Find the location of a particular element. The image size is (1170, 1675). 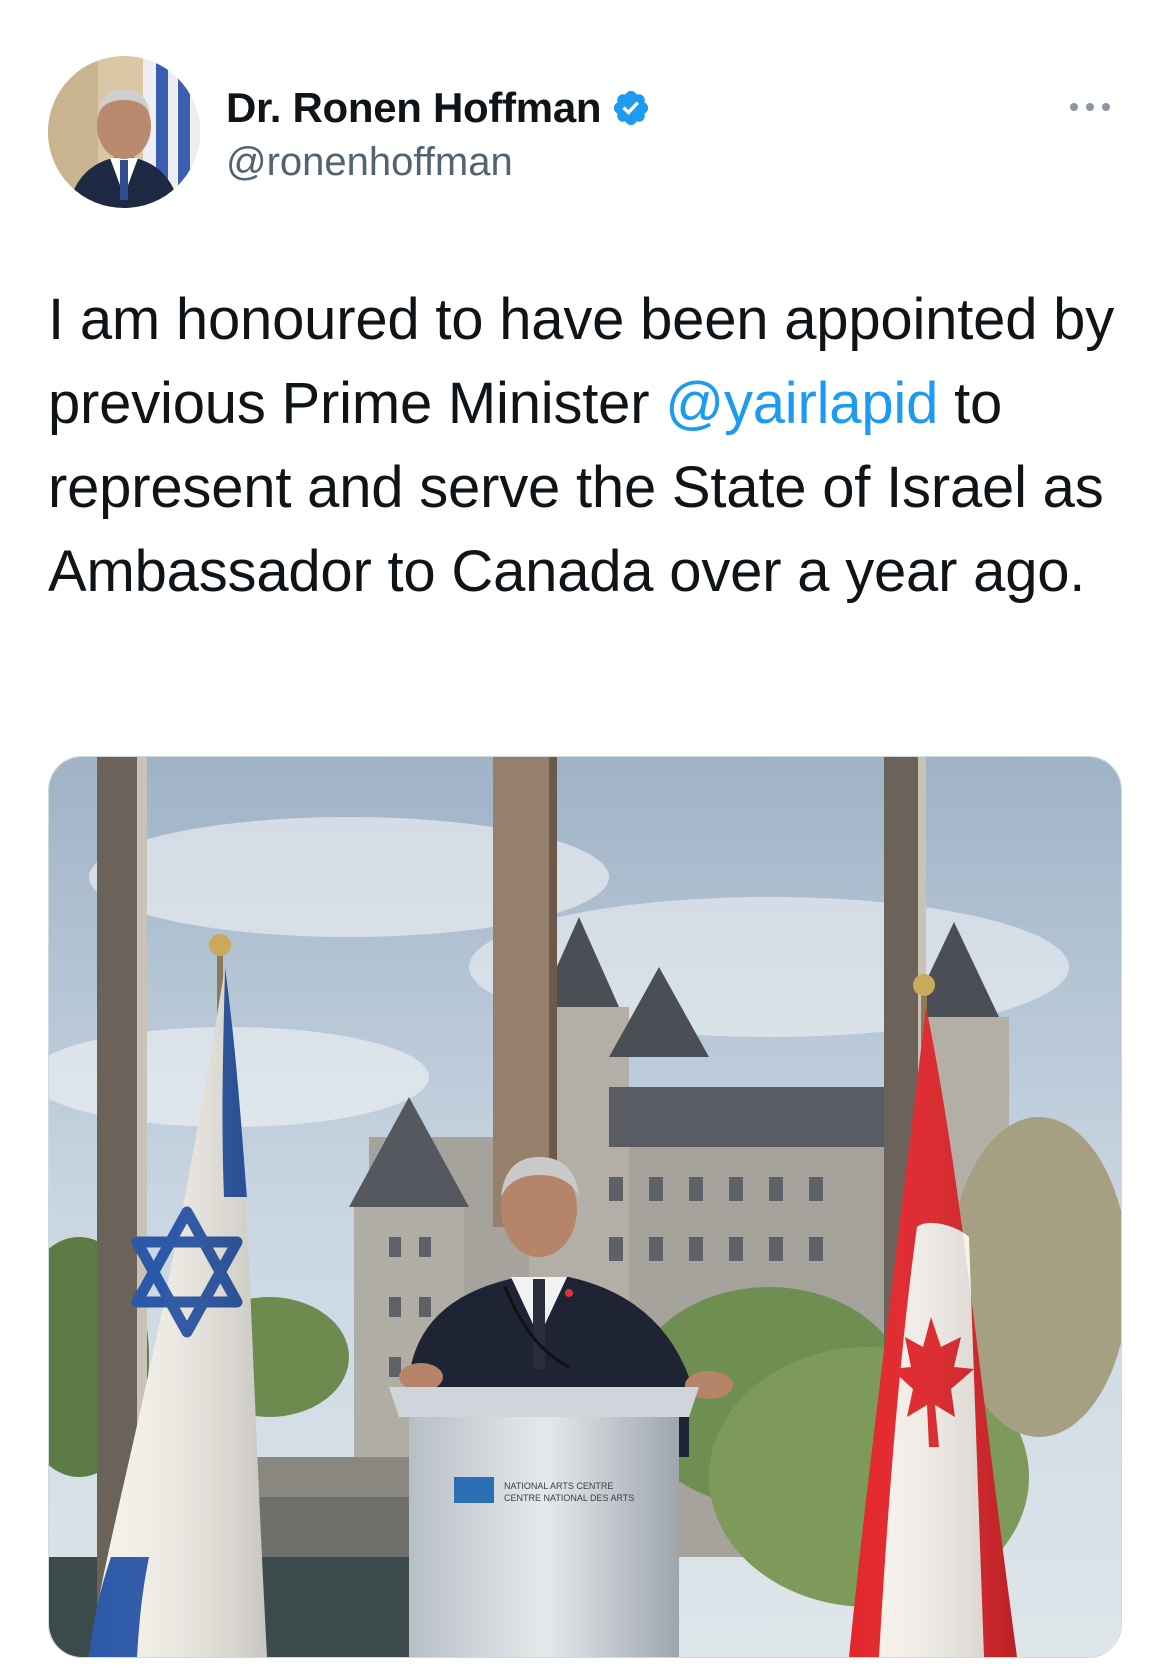

avatar is located at coordinates (124, 132).